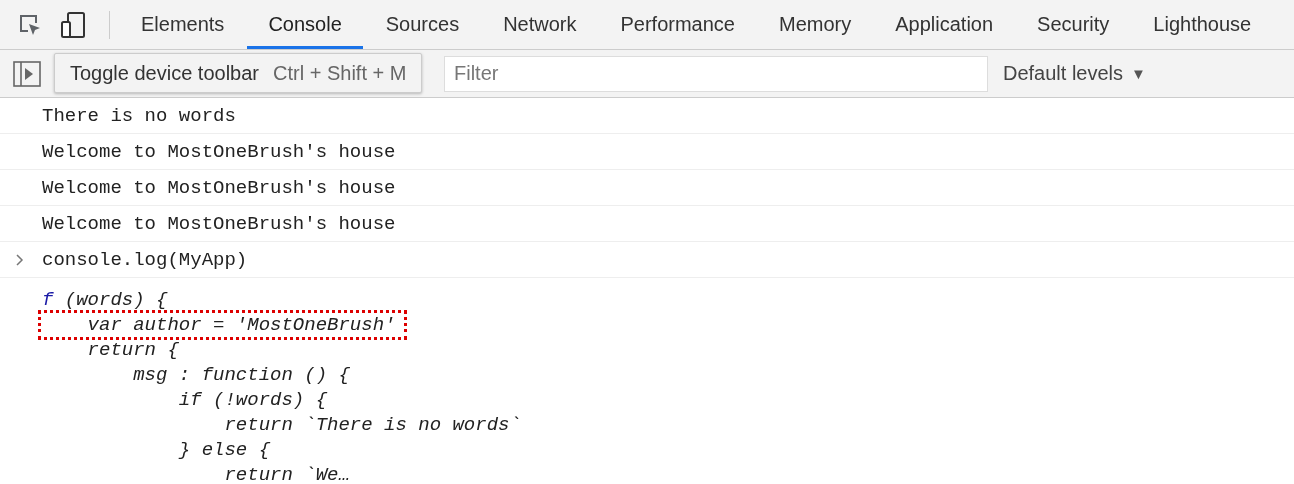 This screenshot has width=1294, height=484. What do you see at coordinates (115, 300) in the screenshot?
I see `code-line: (words) {` at bounding box center [115, 300].